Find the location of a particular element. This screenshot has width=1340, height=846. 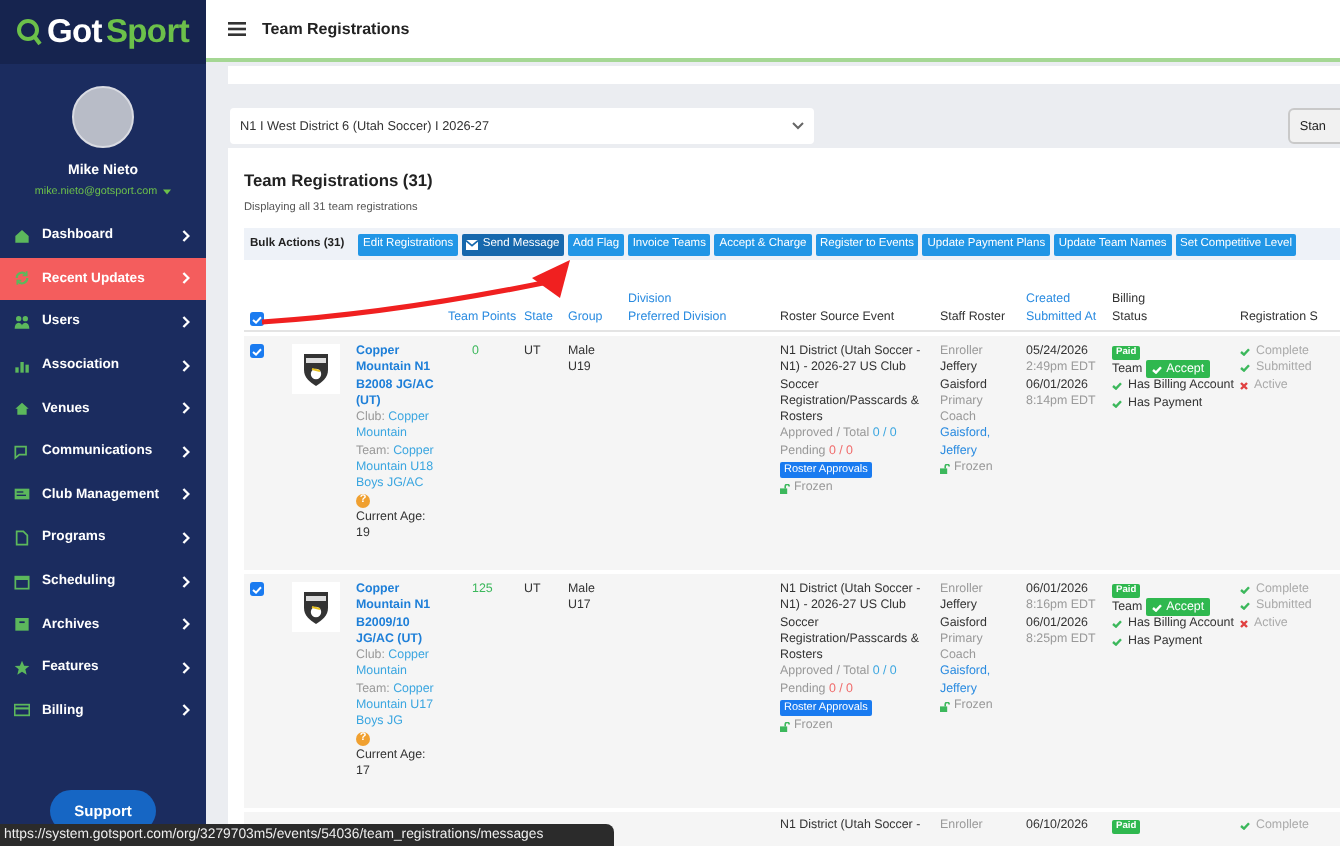

star-icon is located at coordinates (22, 667).